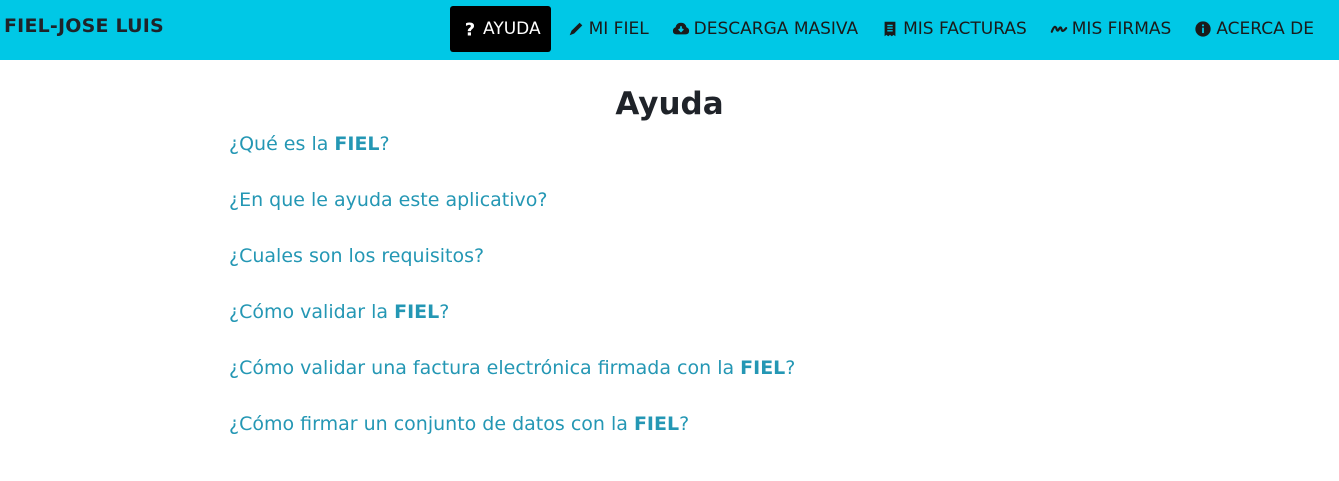 The width and height of the screenshot is (1339, 481). What do you see at coordinates (512, 160) in the screenshot?
I see `faq-link-que-es-fiel: ¿Qué es la FIEL?` at bounding box center [512, 160].